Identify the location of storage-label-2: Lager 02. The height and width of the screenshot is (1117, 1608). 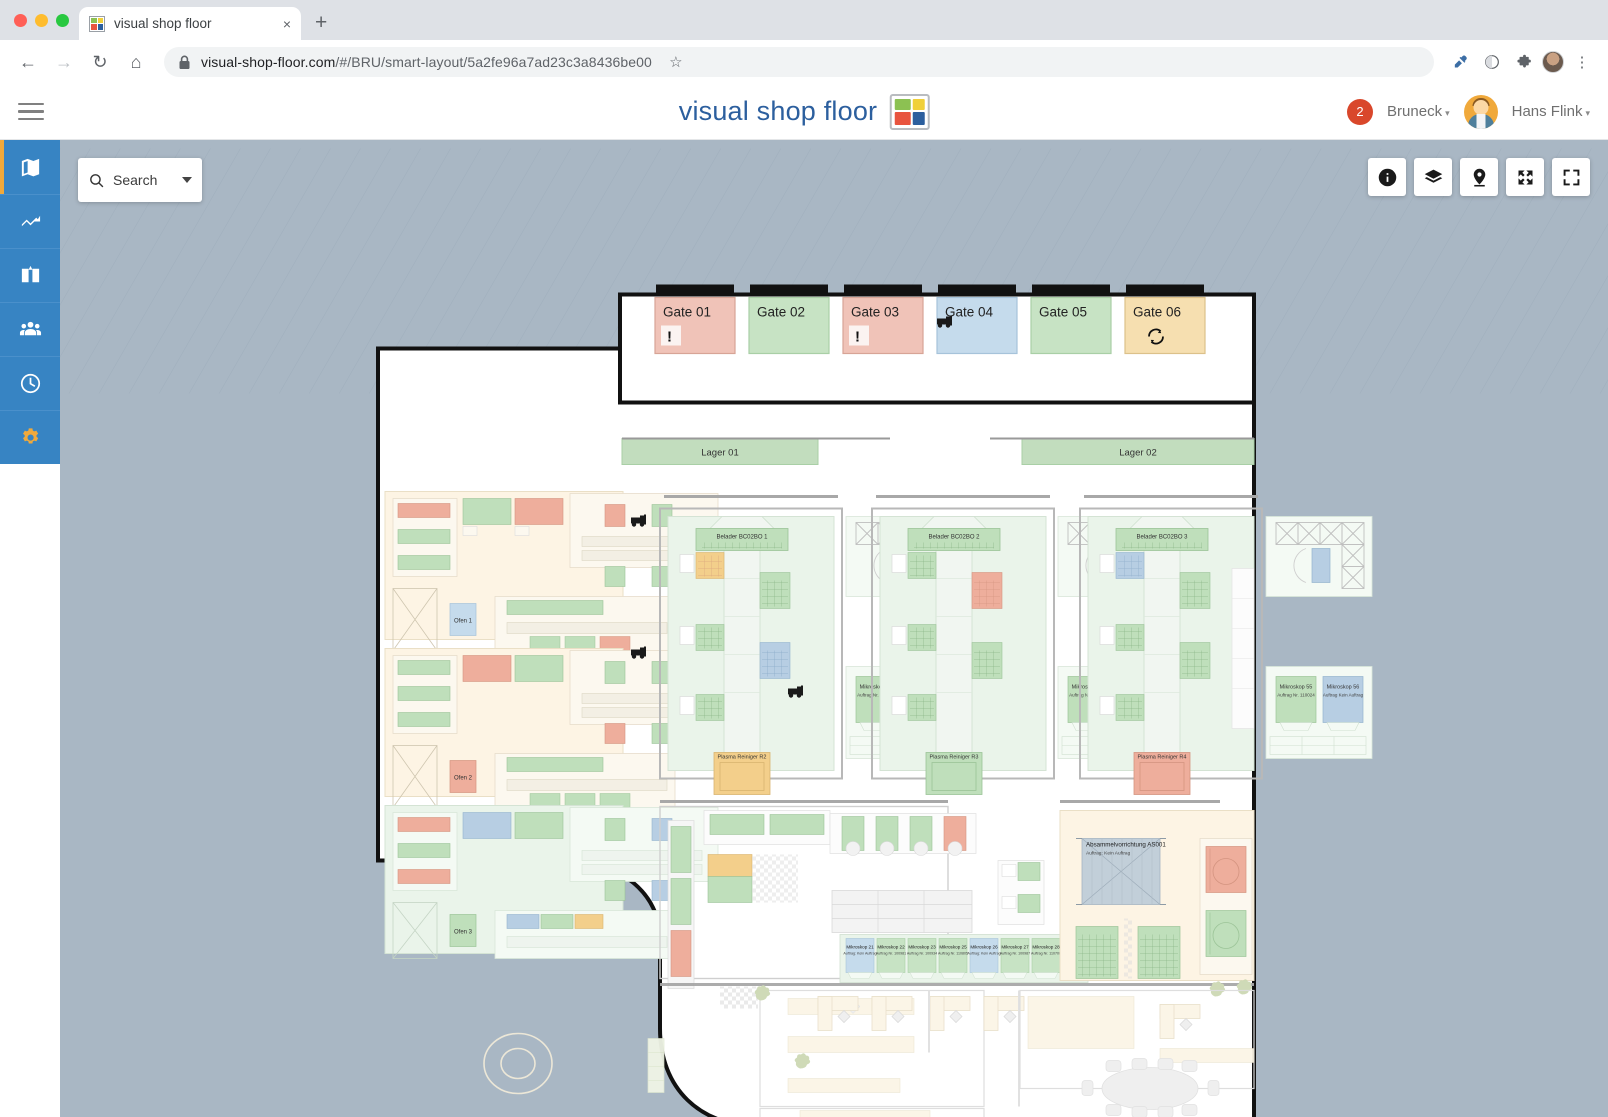
(1138, 453).